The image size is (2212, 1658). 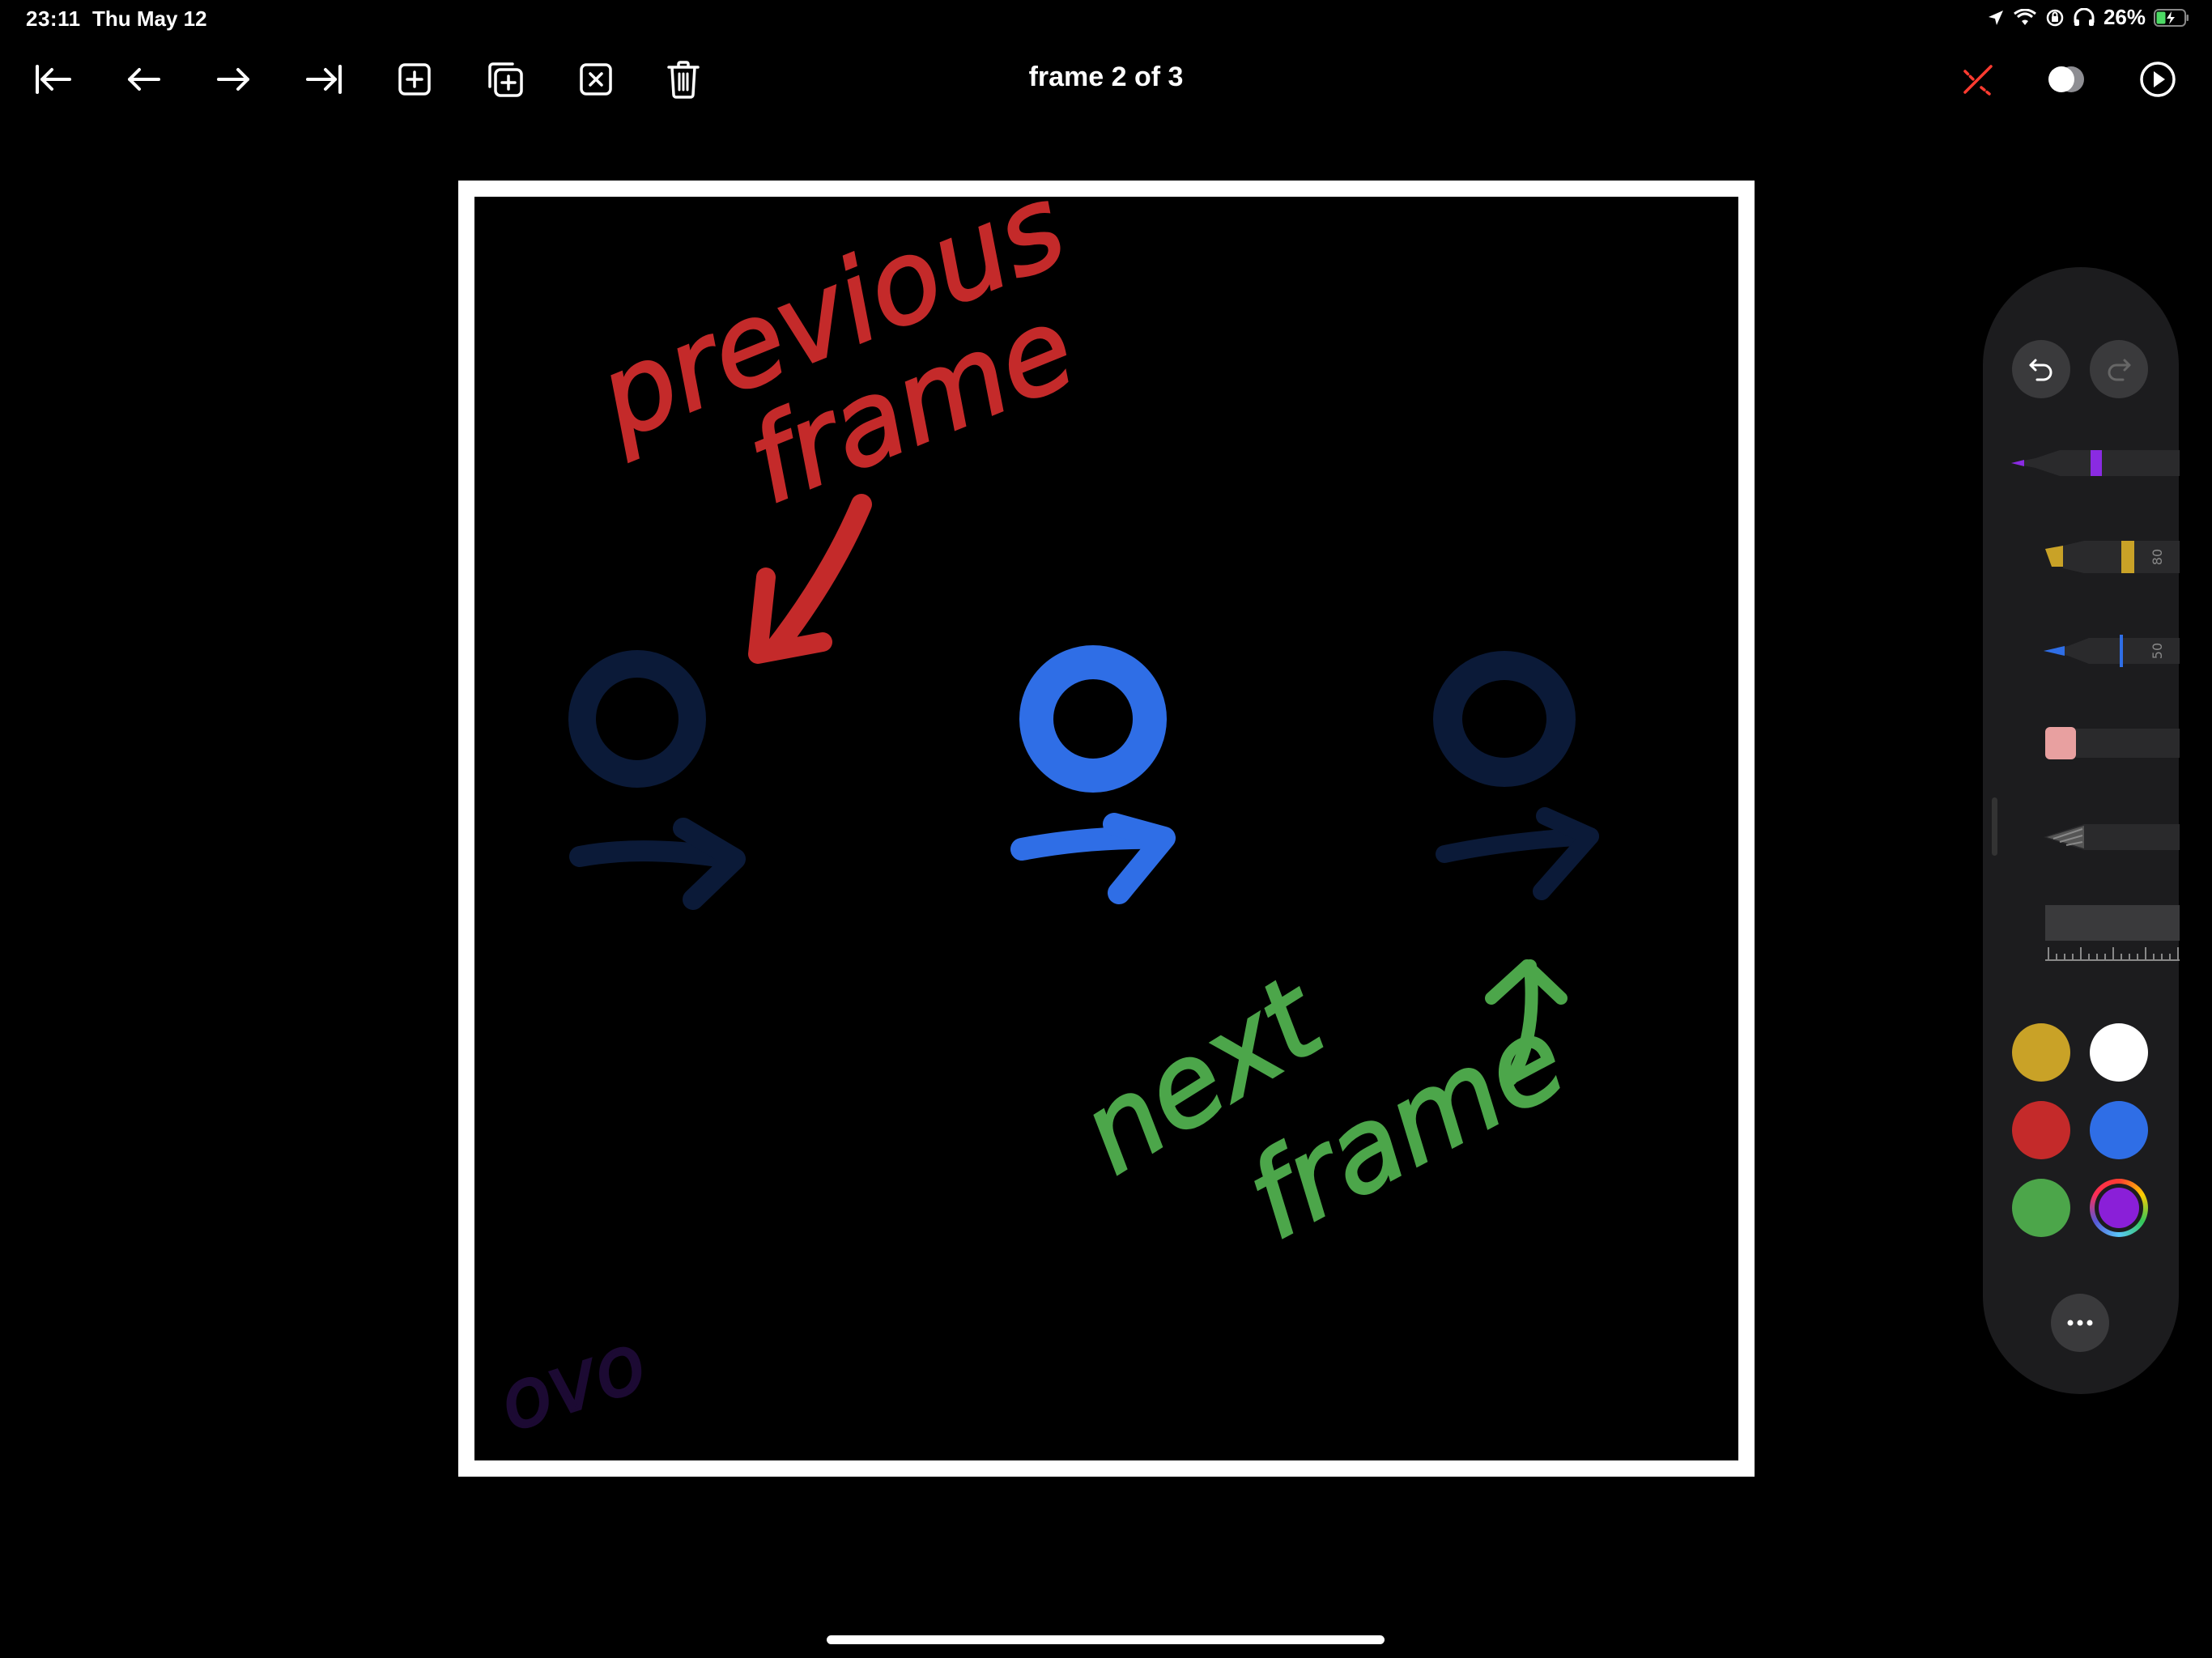 What do you see at coordinates (2112, 557) in the screenshot?
I see `marker-tool: 80` at bounding box center [2112, 557].